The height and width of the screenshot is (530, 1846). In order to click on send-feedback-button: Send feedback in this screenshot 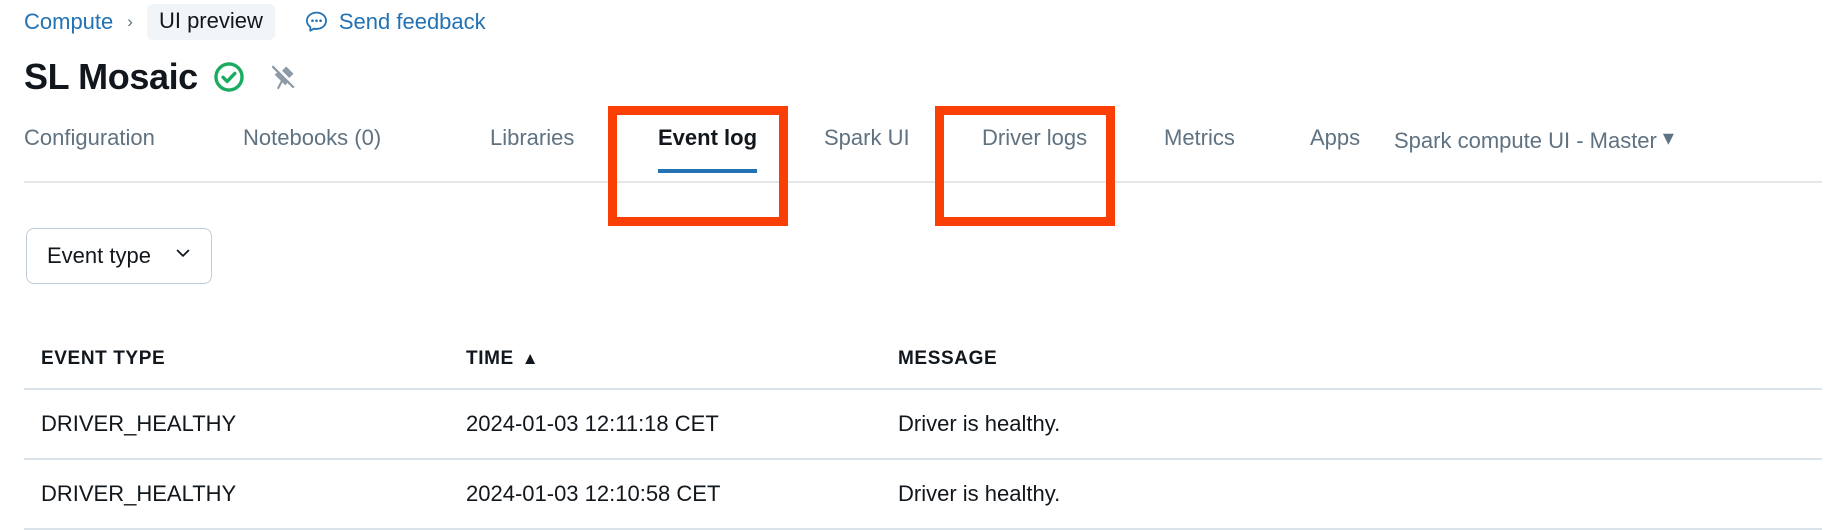, I will do `click(394, 22)`.